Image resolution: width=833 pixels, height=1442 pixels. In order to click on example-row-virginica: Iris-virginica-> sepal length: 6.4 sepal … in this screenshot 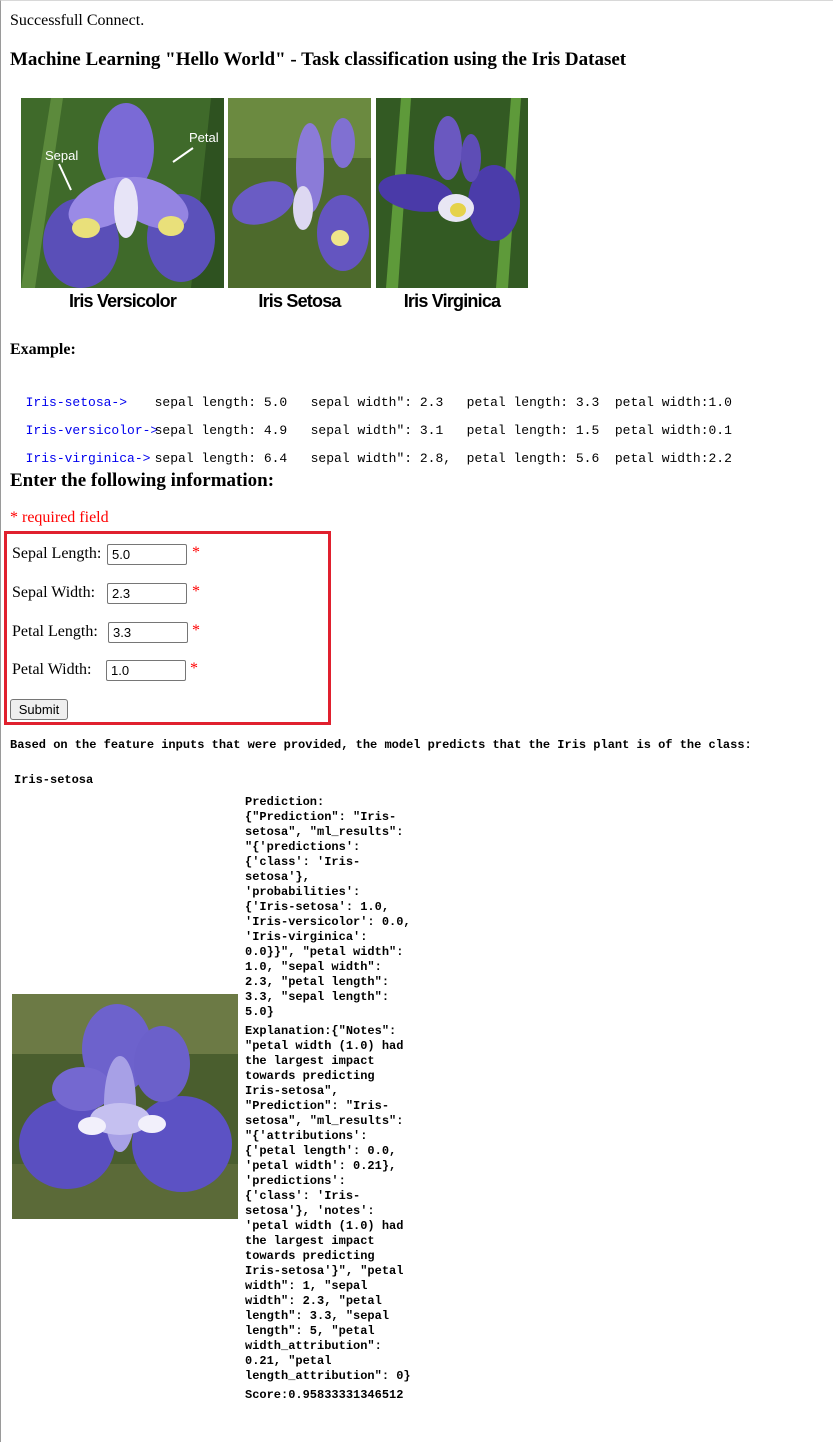, I will do `click(371, 451)`.